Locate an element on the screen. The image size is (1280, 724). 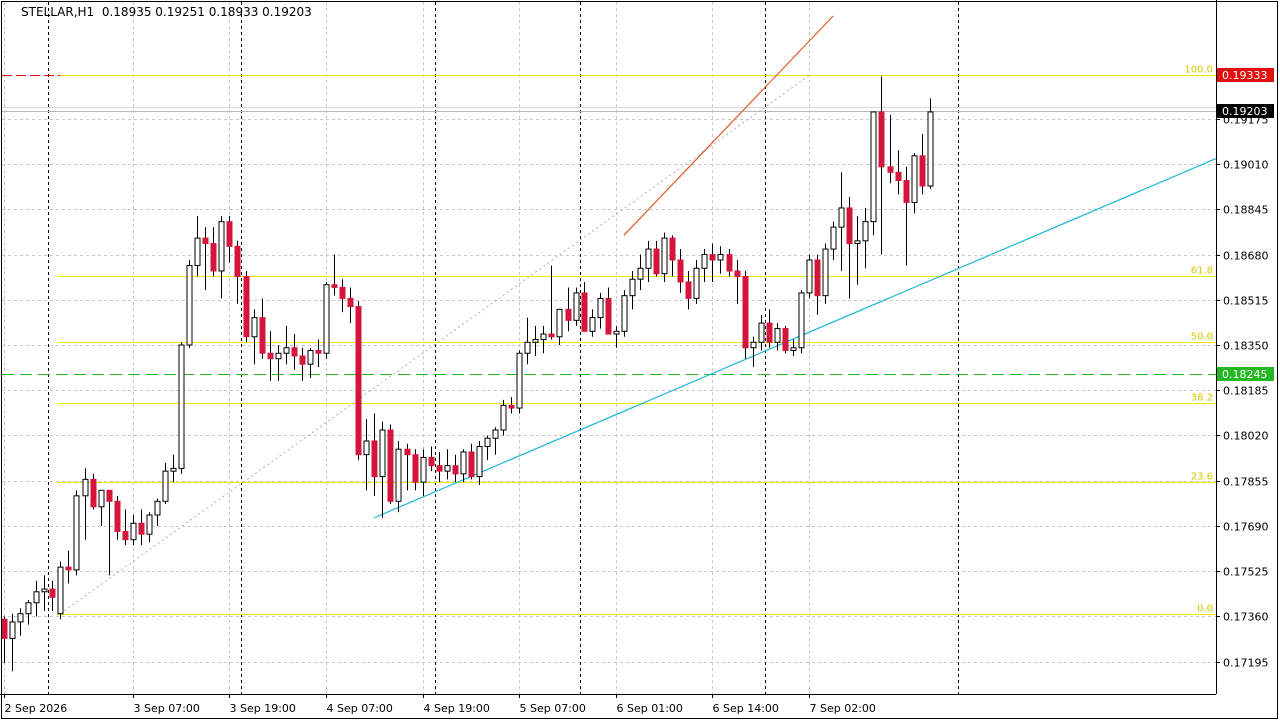
x-tick-label: 4 Sep 19:00 is located at coordinates (457, 708).